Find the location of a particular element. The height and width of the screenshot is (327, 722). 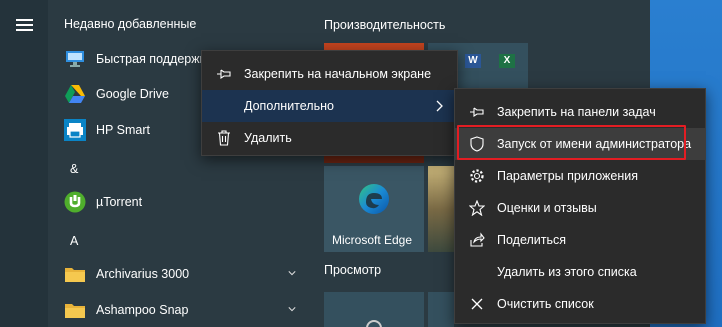

submenu-item-clear-list: Очистить список is located at coordinates (580, 304).